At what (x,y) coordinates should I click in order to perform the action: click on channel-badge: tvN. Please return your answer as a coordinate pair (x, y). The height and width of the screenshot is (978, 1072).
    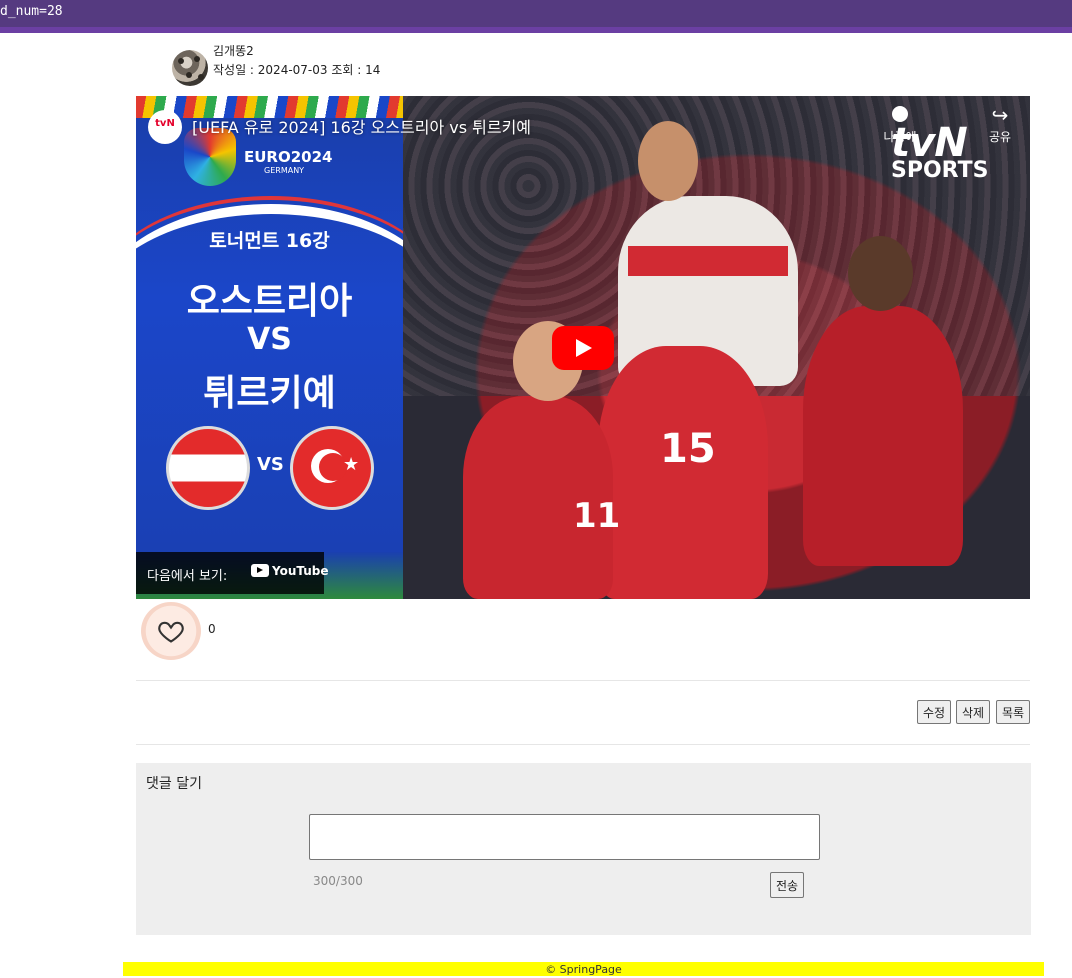
    Looking at the image, I should click on (165, 123).